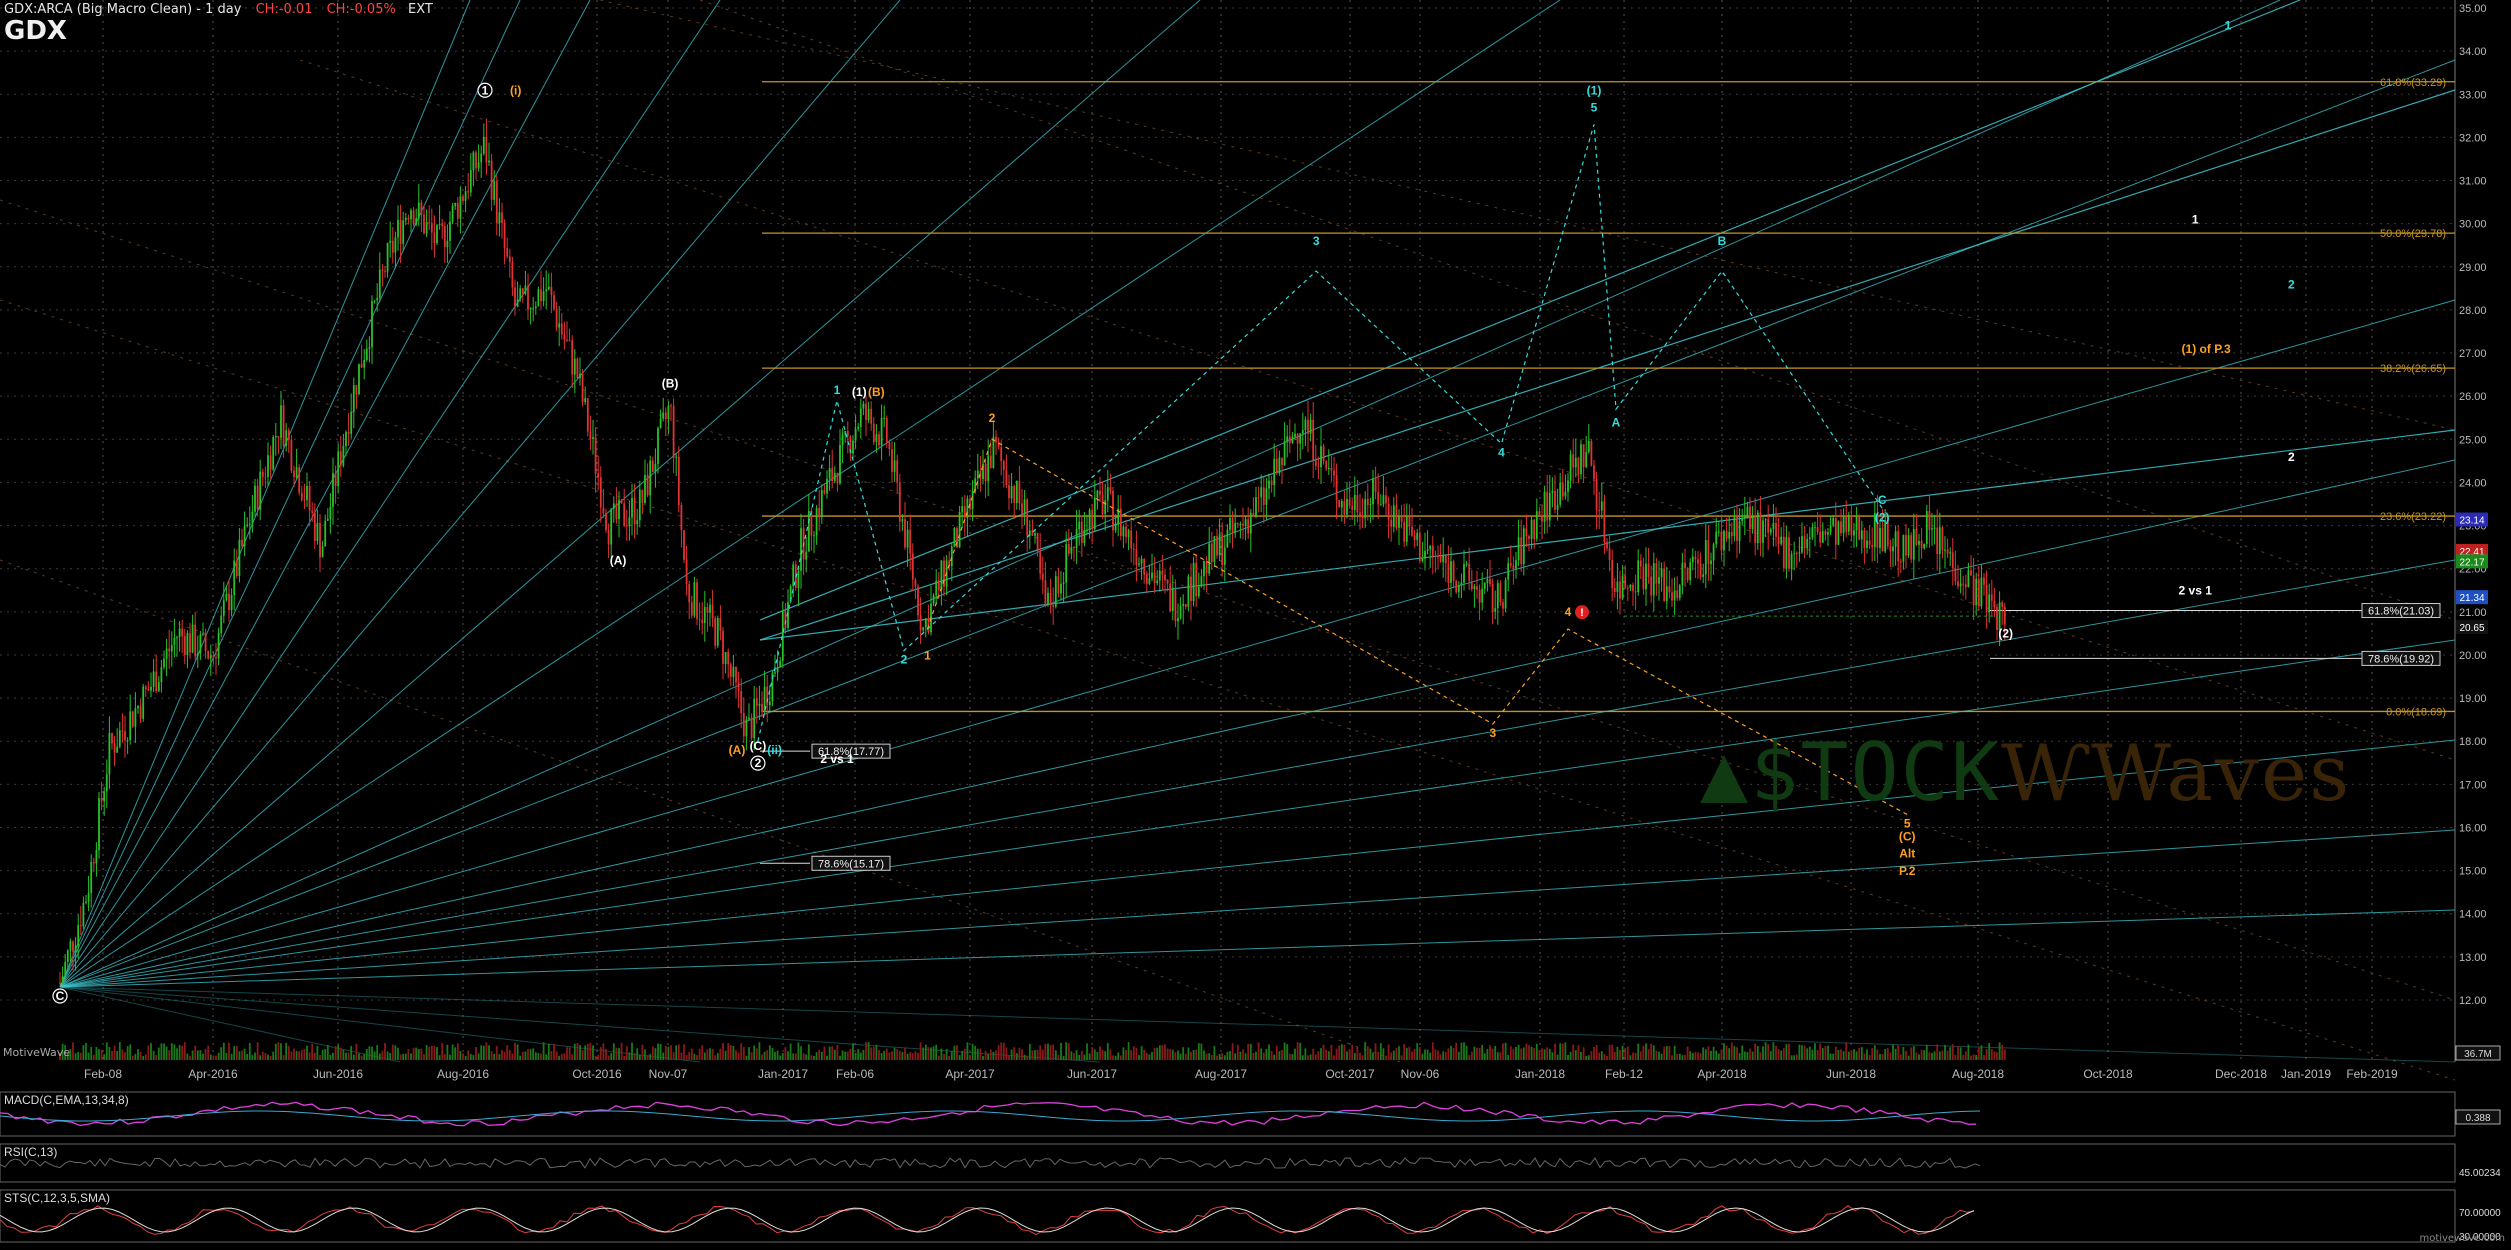 The height and width of the screenshot is (1250, 2511). I want to click on x-tick-label: Jun-2018, so click(1851, 1074).